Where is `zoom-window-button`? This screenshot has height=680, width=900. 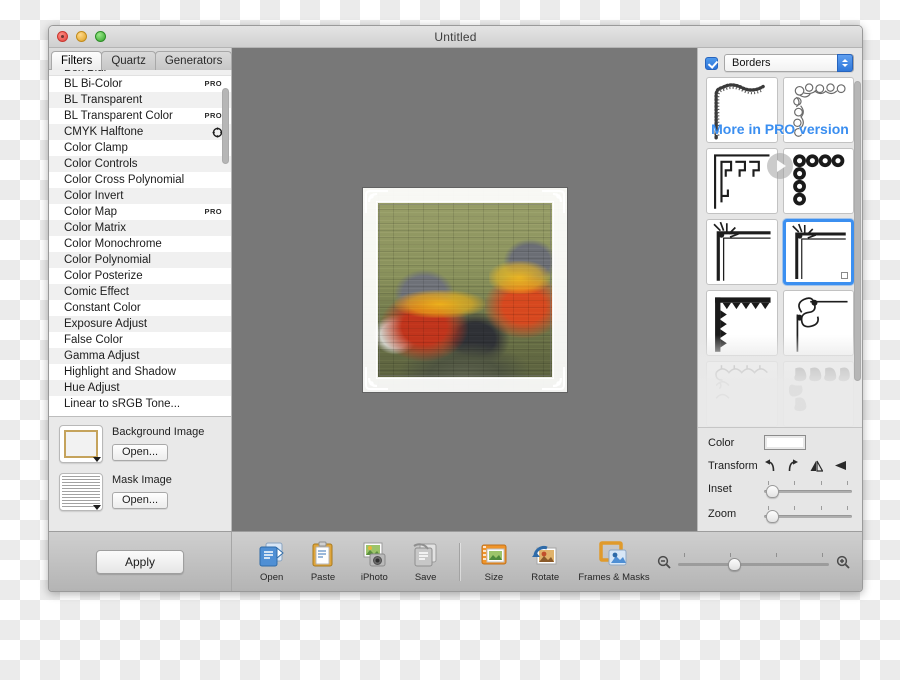 zoom-window-button is located at coordinates (100, 36).